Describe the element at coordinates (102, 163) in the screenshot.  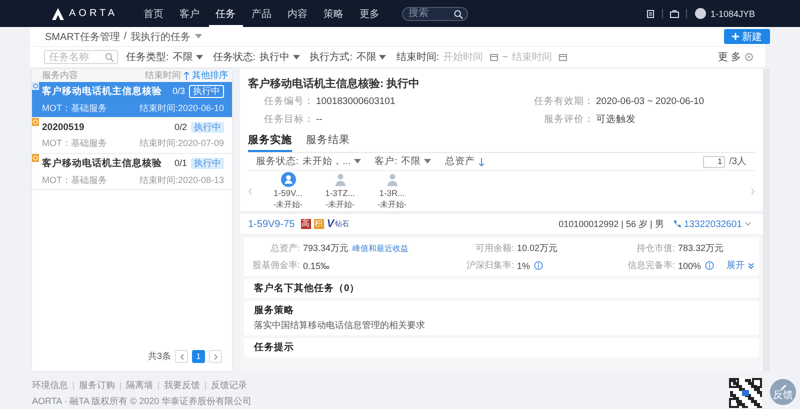
I see `task-title: 客户移动电话机主信息核验` at that location.